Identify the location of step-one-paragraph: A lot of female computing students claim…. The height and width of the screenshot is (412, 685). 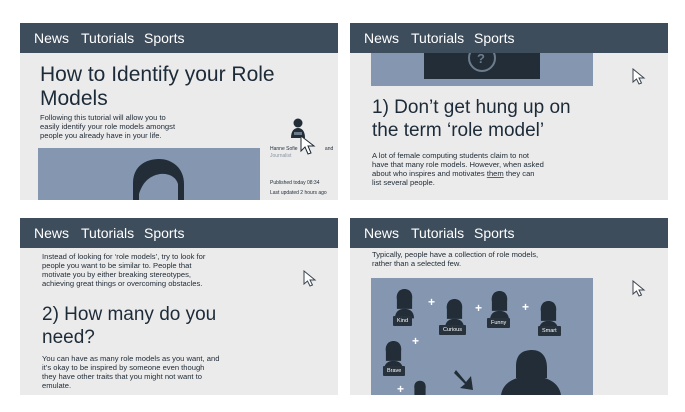
(458, 169).